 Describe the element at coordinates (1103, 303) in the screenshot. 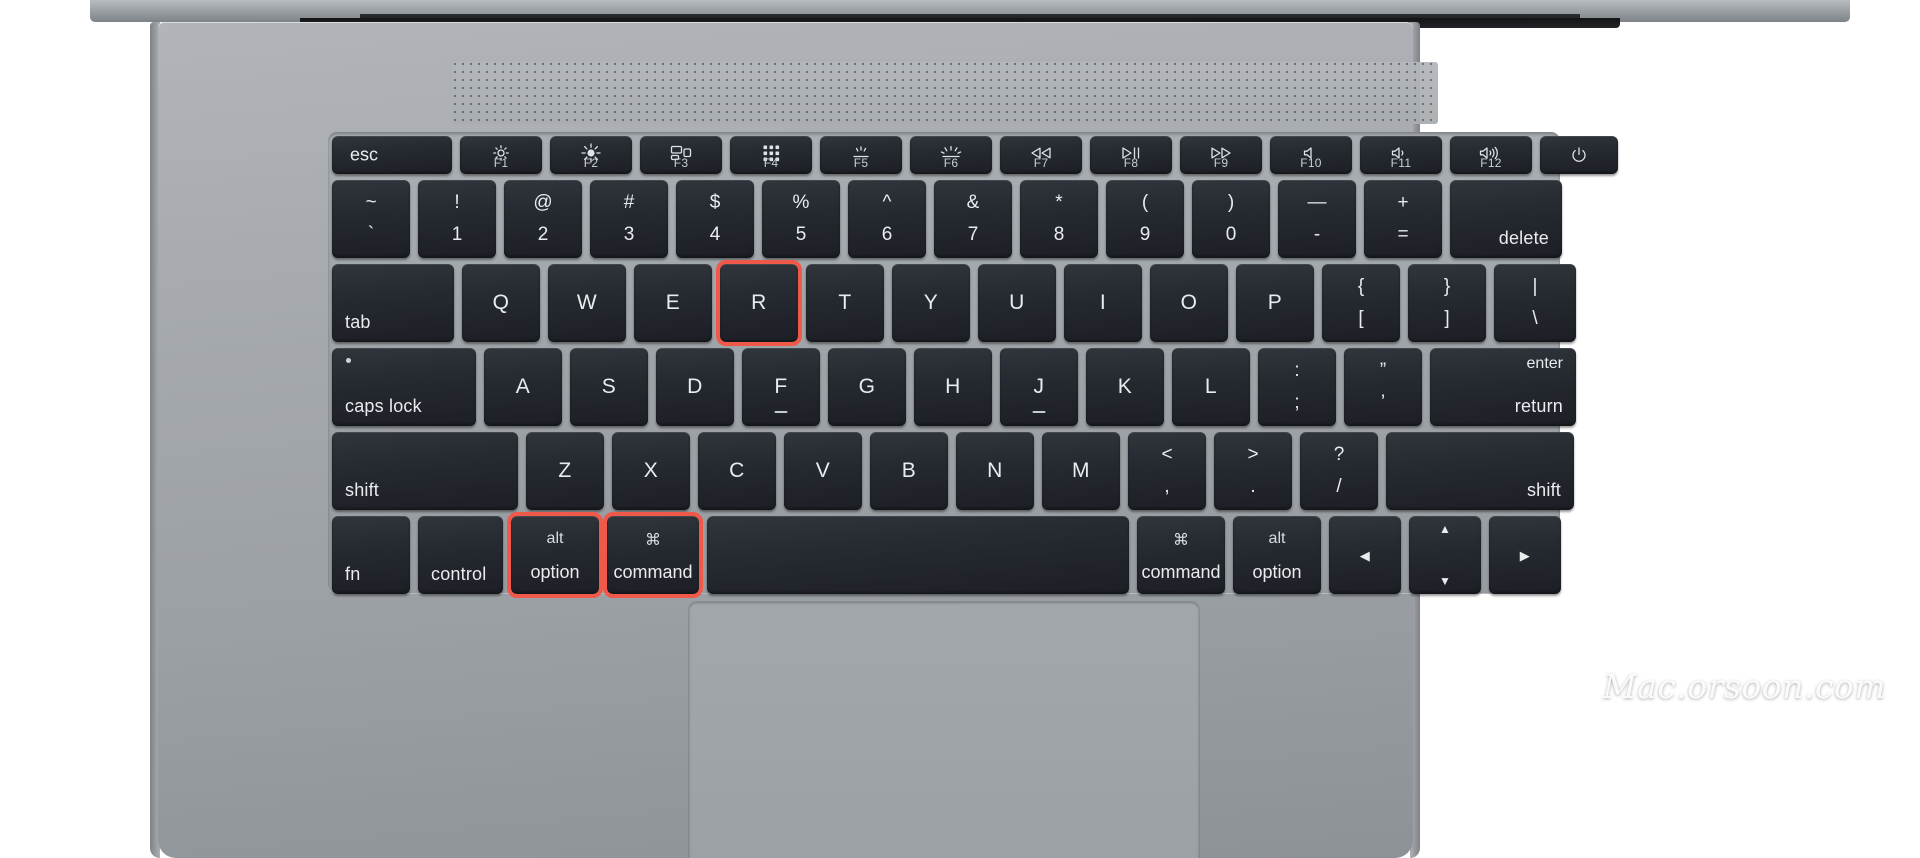

I see `key-i: I` at that location.